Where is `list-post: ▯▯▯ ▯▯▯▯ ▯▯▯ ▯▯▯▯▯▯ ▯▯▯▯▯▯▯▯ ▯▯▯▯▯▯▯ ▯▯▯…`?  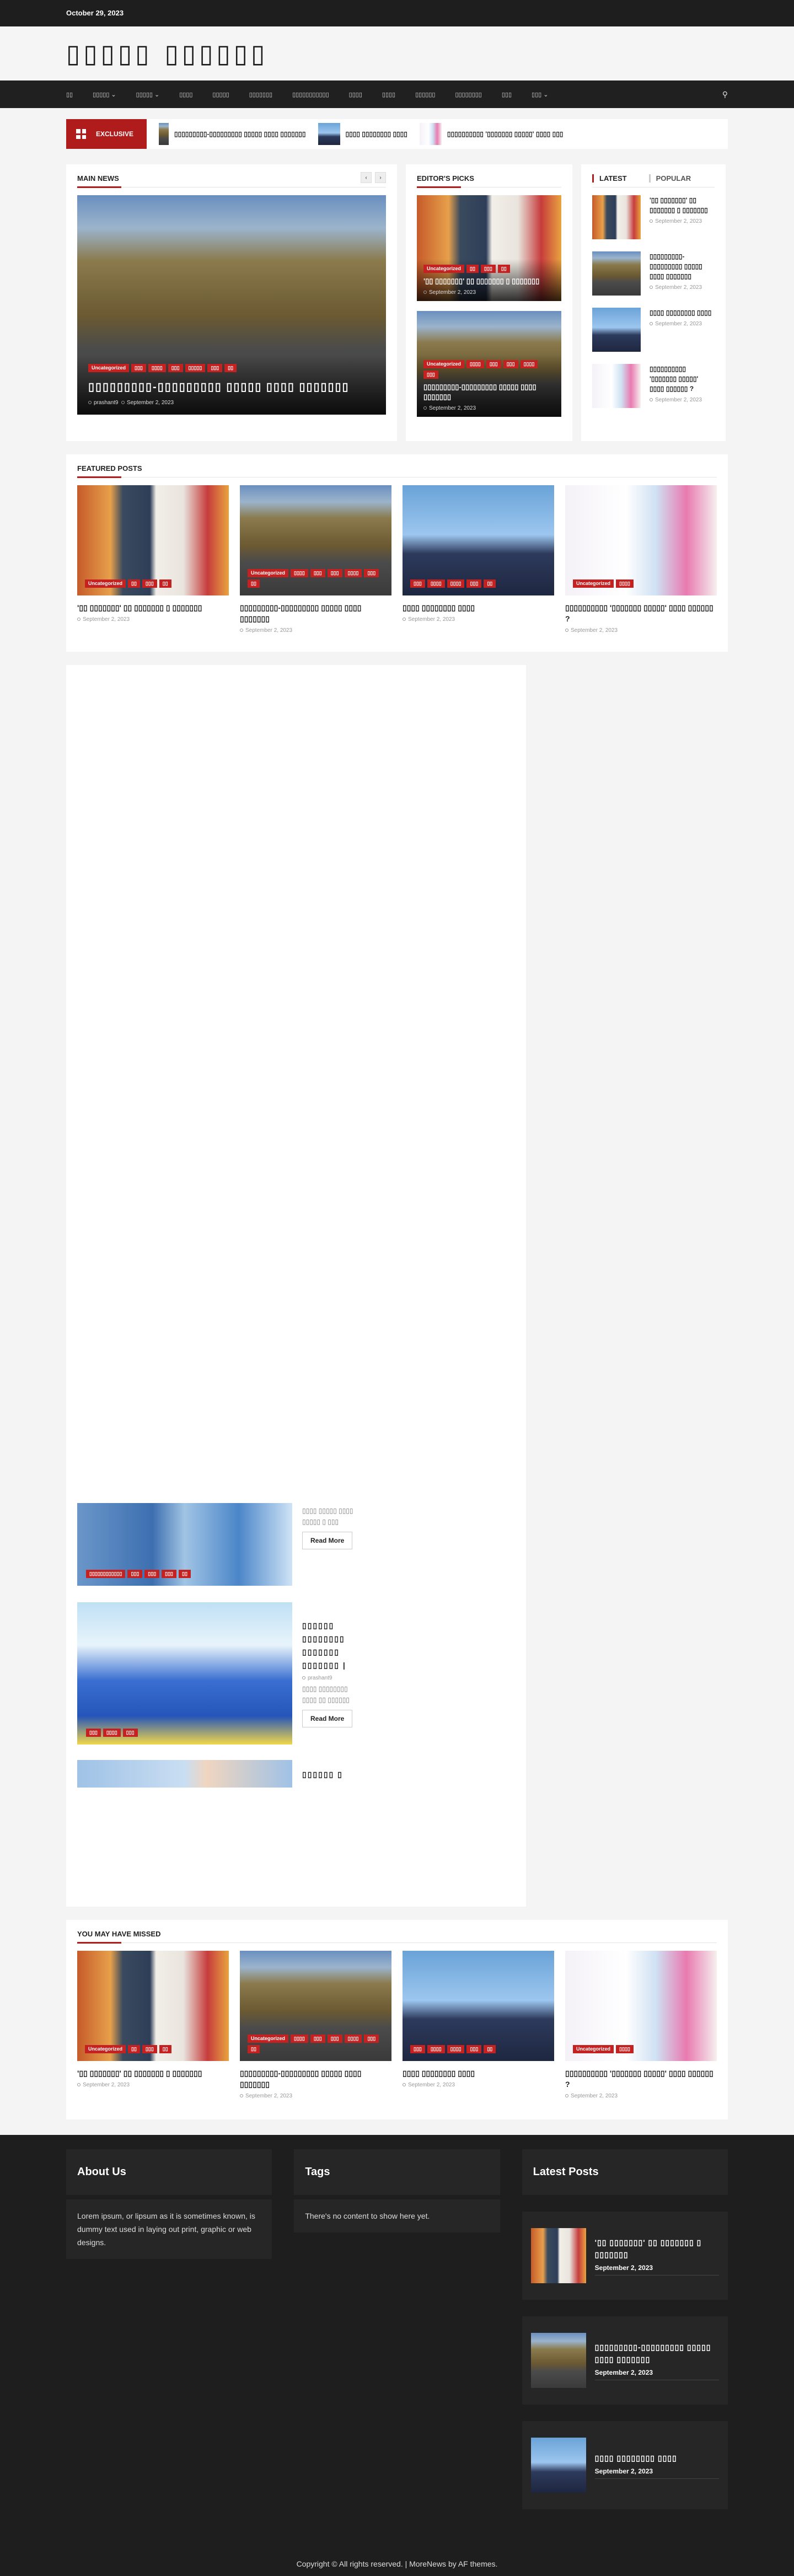
list-post: ▯▯▯ ▯▯▯▯ ▯▯▯ ▯▯▯▯▯▯ ▯▯▯▯▯▯▯▯ ▯▯▯▯▯▯▯ ▯▯▯… is located at coordinates (216, 1673).